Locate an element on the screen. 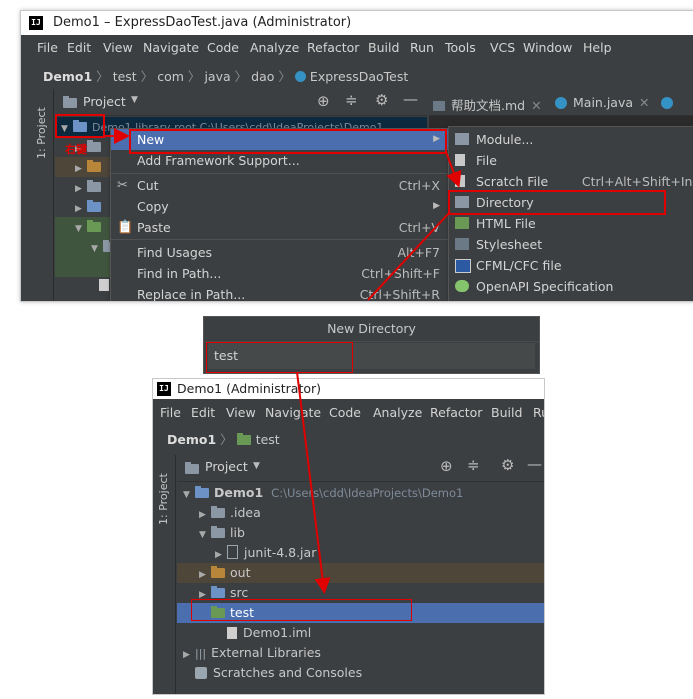 The width and height of the screenshot is (693, 699). arrow-to-test-folder is located at coordinates (313, 482).